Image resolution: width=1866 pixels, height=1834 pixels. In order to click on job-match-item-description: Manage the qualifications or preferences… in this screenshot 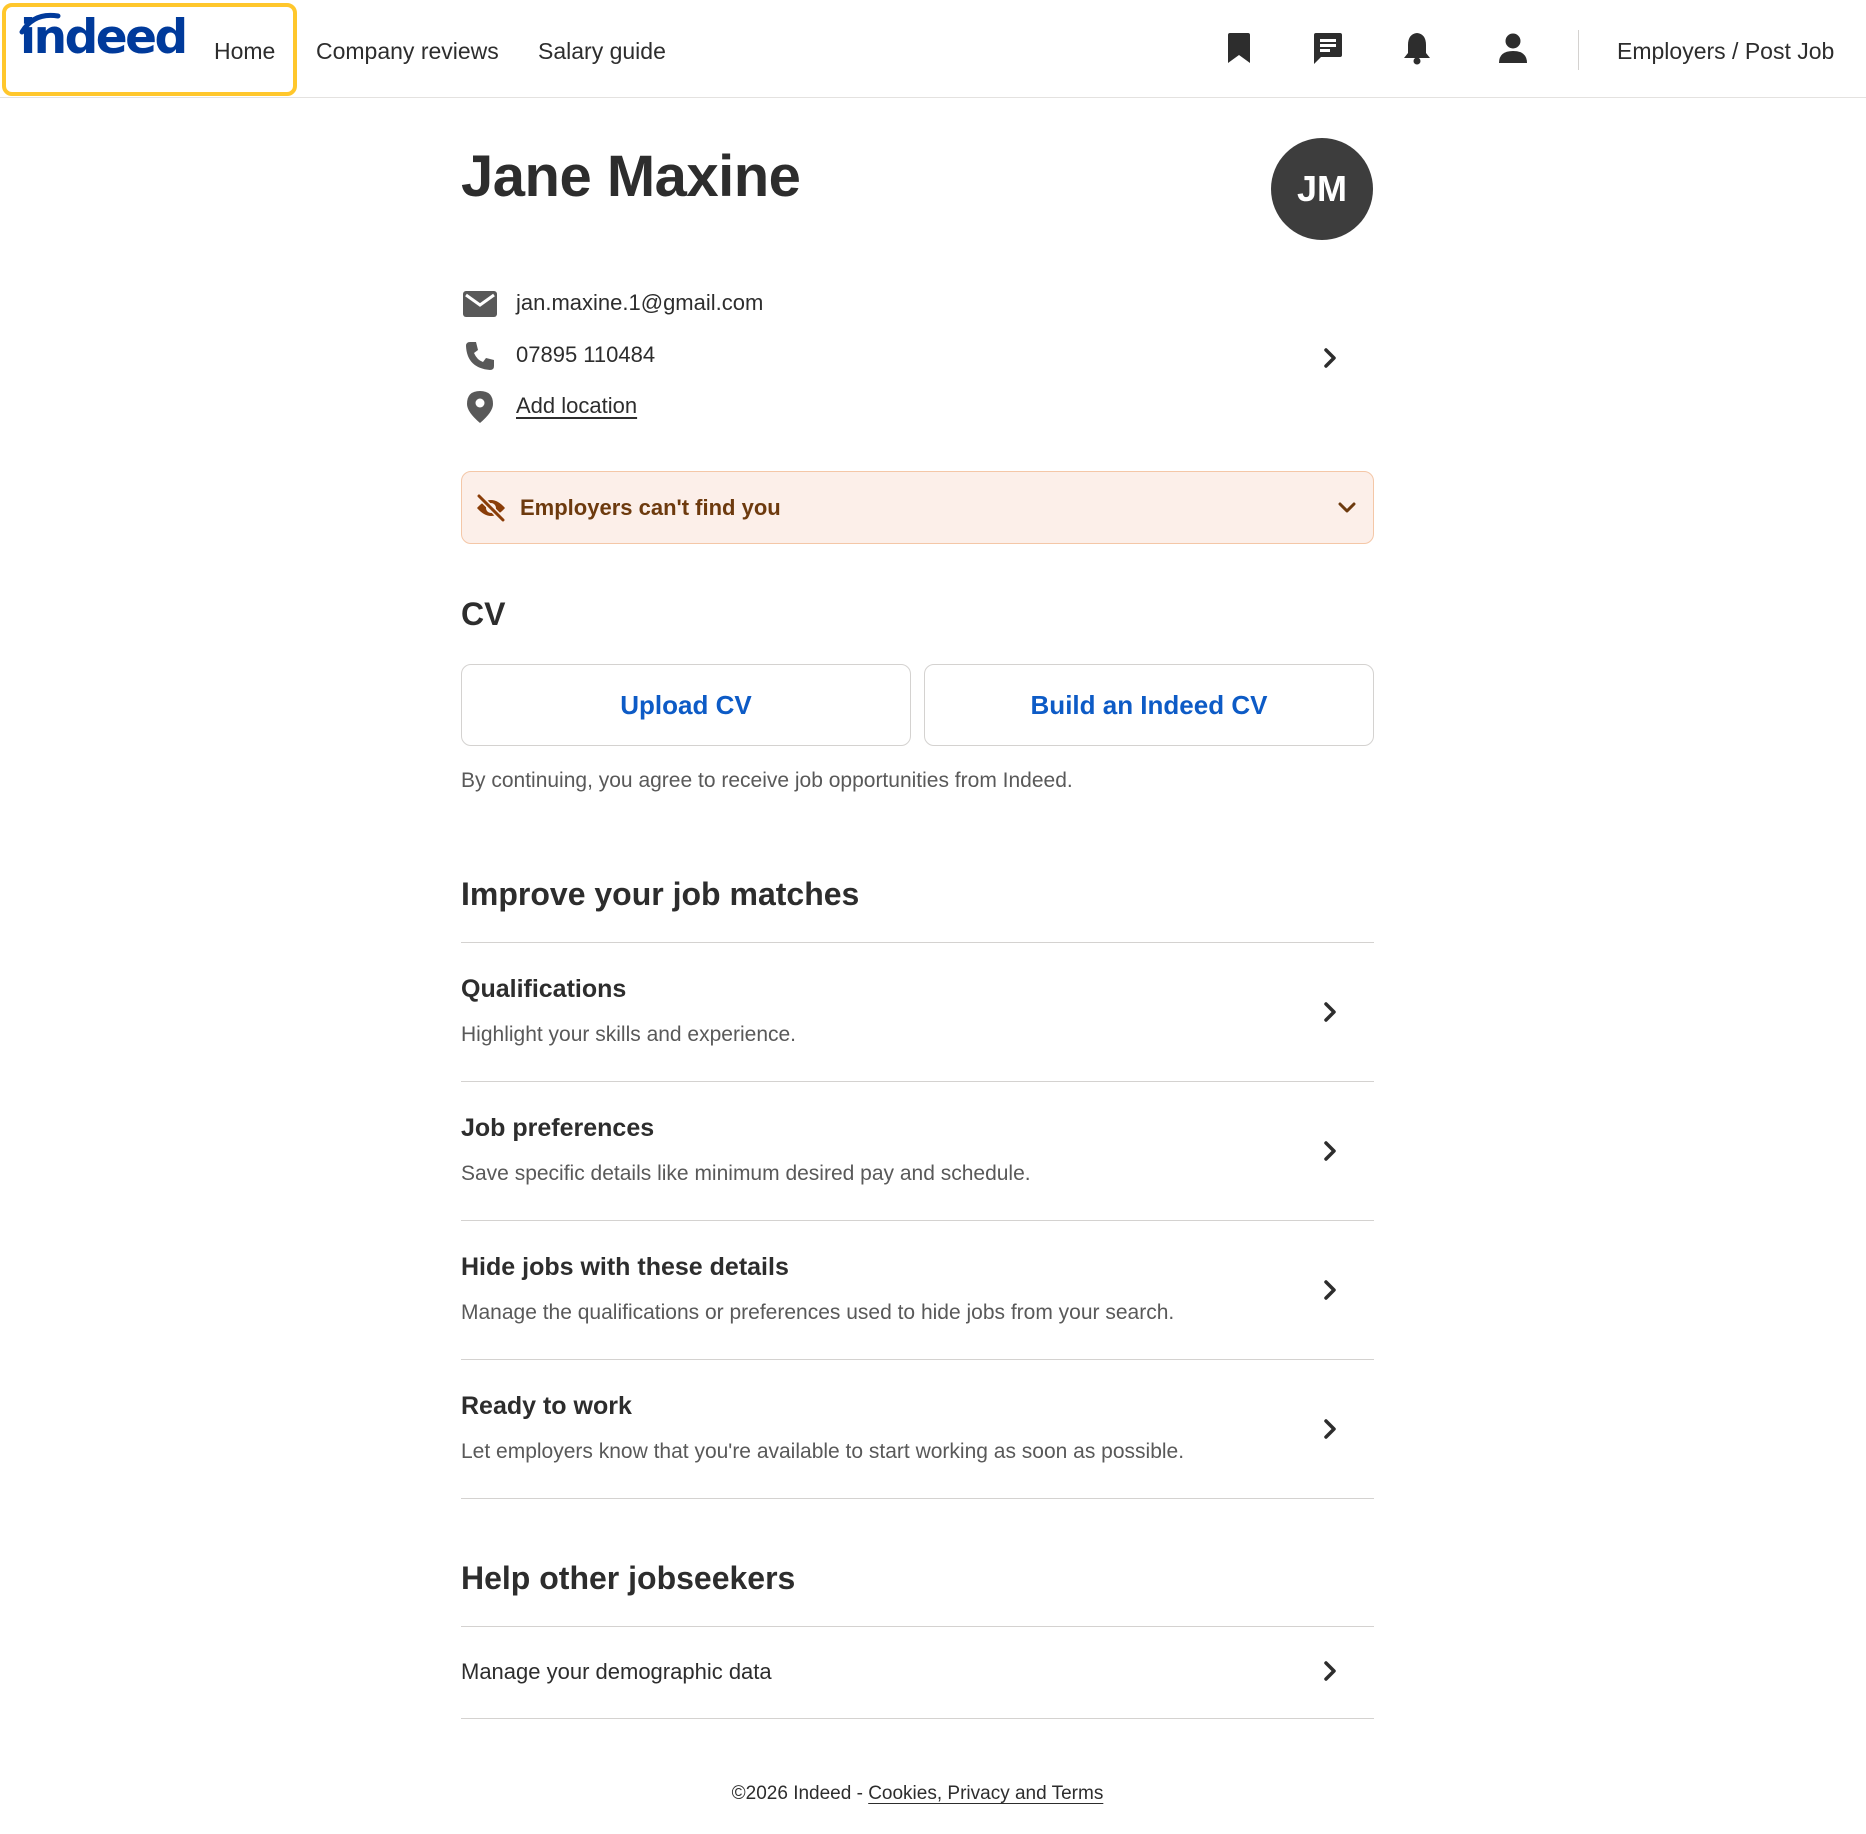, I will do `click(818, 1312)`.